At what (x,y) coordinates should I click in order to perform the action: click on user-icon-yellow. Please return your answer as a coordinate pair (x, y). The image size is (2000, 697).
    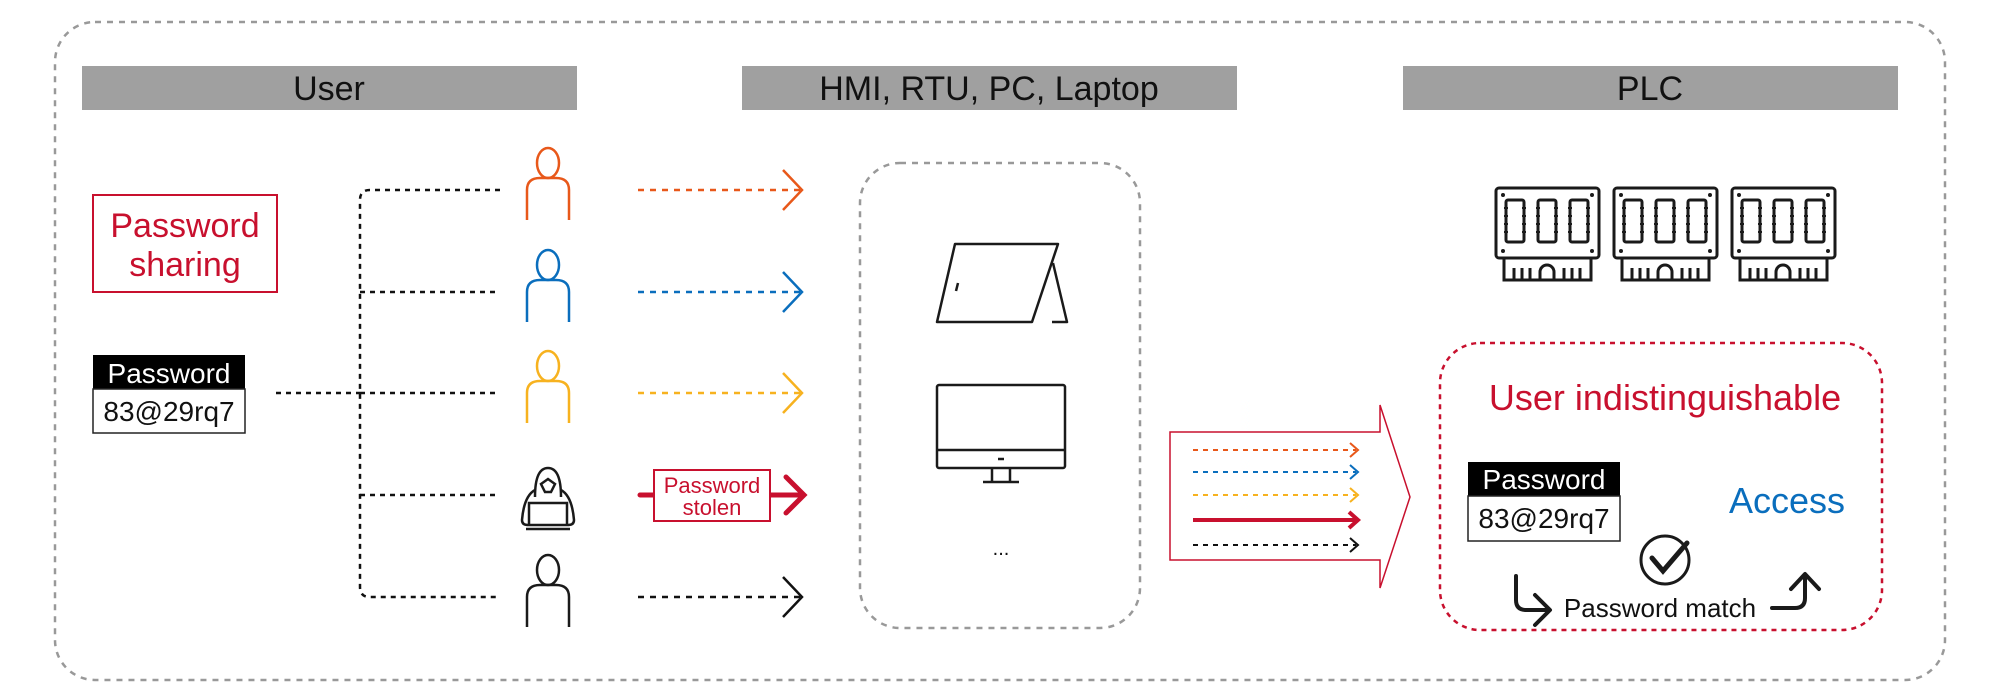
    Looking at the image, I should click on (548, 387).